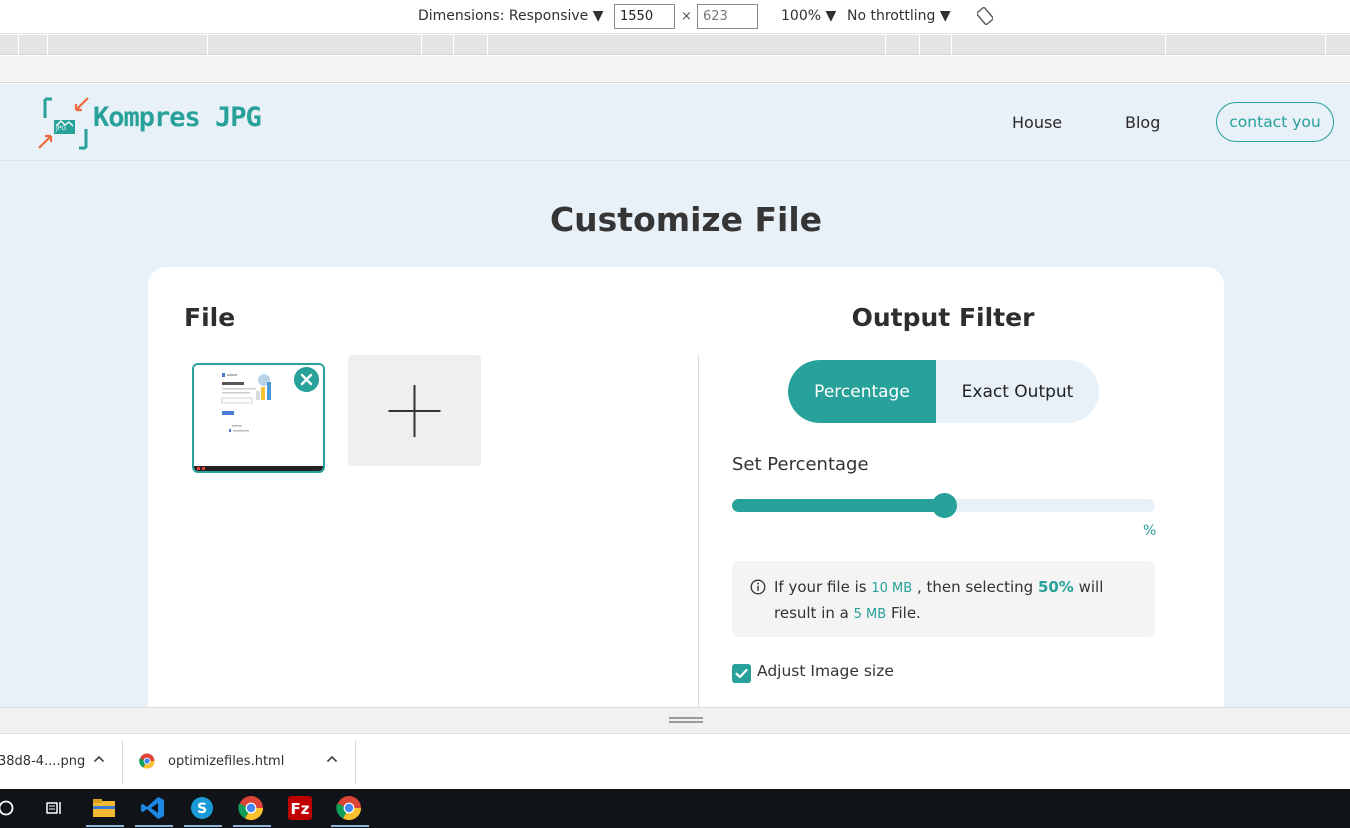  I want to click on logo-badge: JPG, so click(61, 128).